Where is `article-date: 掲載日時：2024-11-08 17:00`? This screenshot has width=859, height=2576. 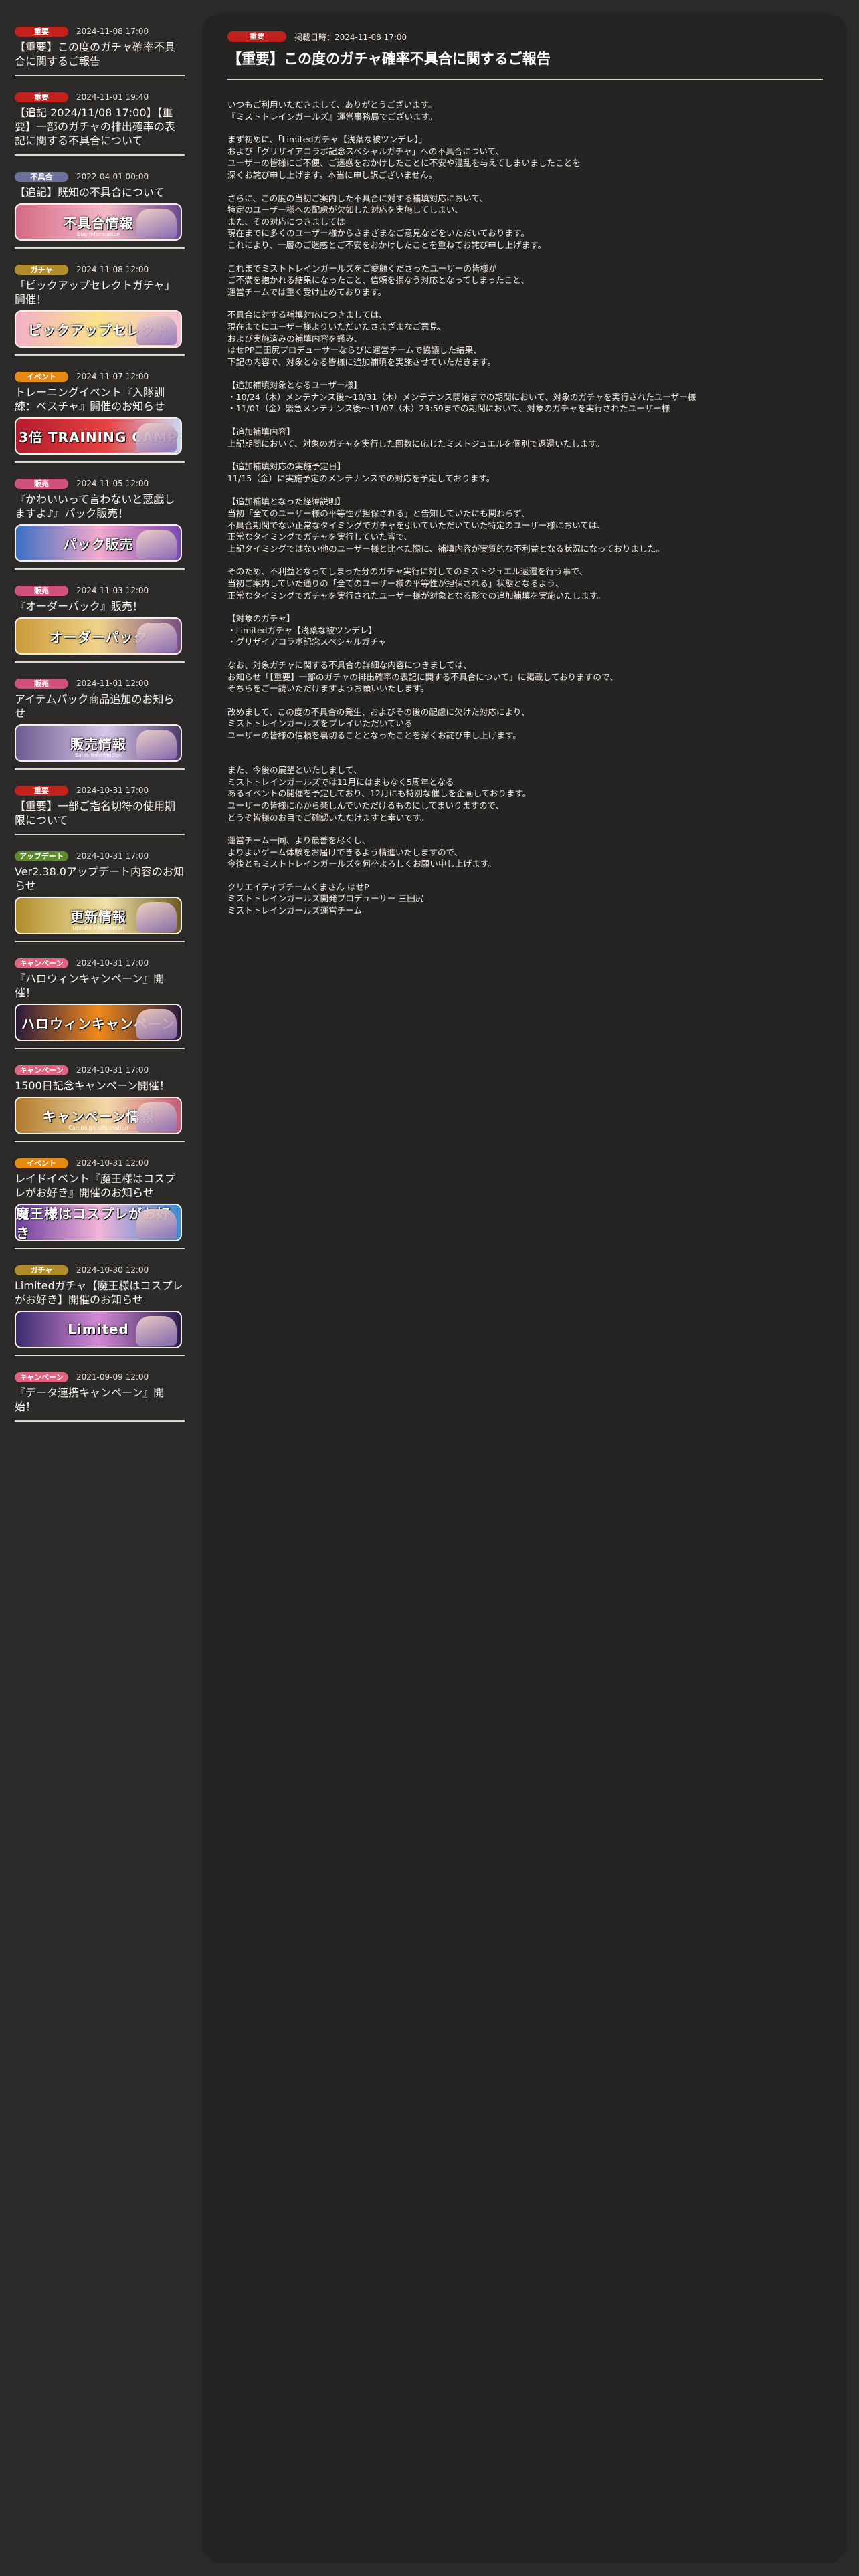
article-date: 掲載日時：2024-11-08 17:00 is located at coordinates (351, 37).